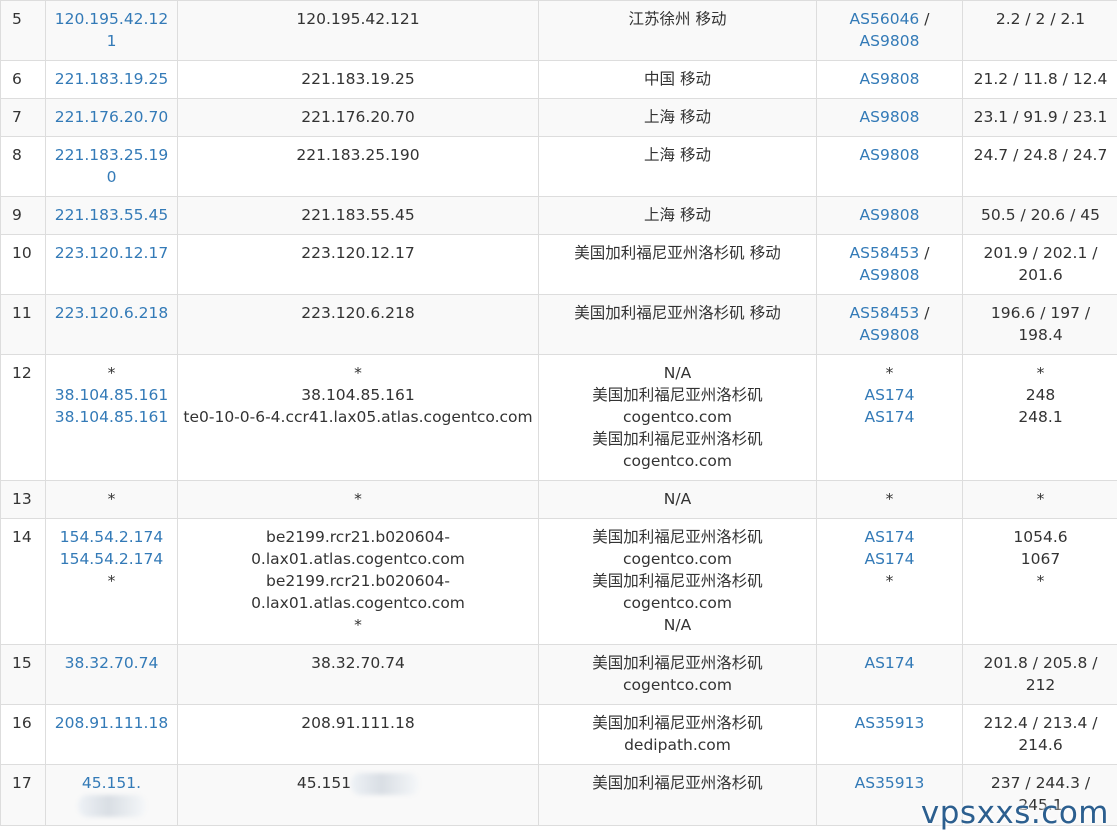  Describe the element at coordinates (889, 674) in the screenshot. I see `as-cell: AS174` at that location.